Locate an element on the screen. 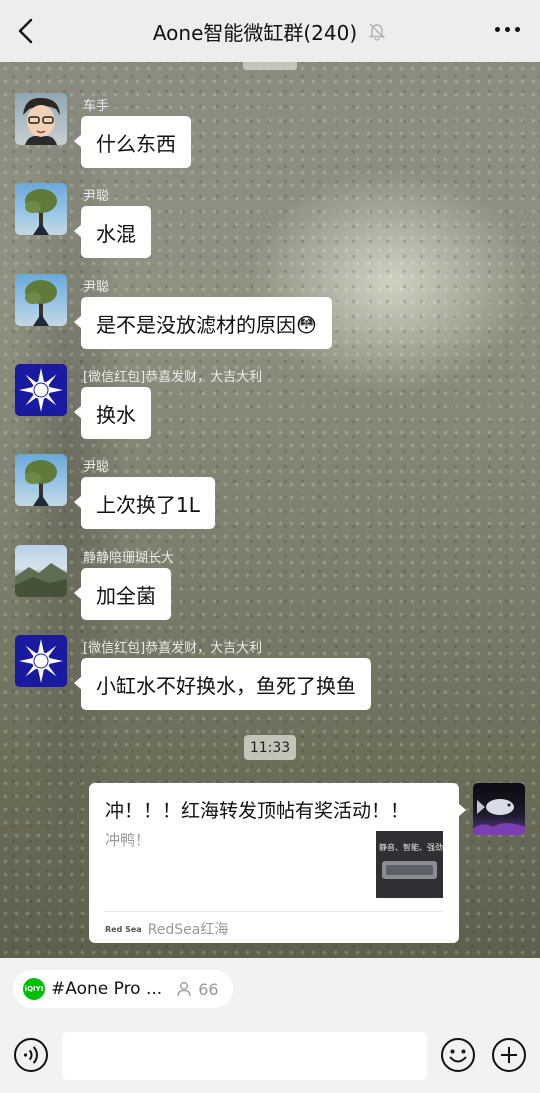 This screenshot has height=1093, width=540. channel-live-pill: iQIYI #Aone Pro ... 66 is located at coordinates (123, 989).